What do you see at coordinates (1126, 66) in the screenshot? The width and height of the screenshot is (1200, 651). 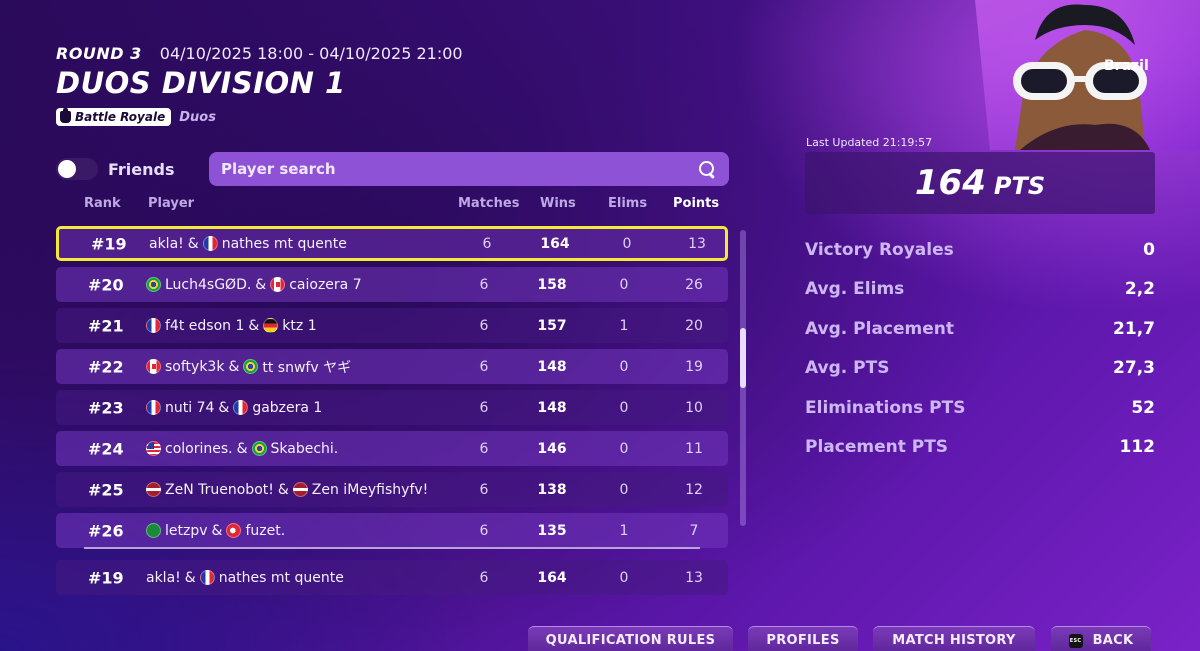 I see `country-label: Brazil` at bounding box center [1126, 66].